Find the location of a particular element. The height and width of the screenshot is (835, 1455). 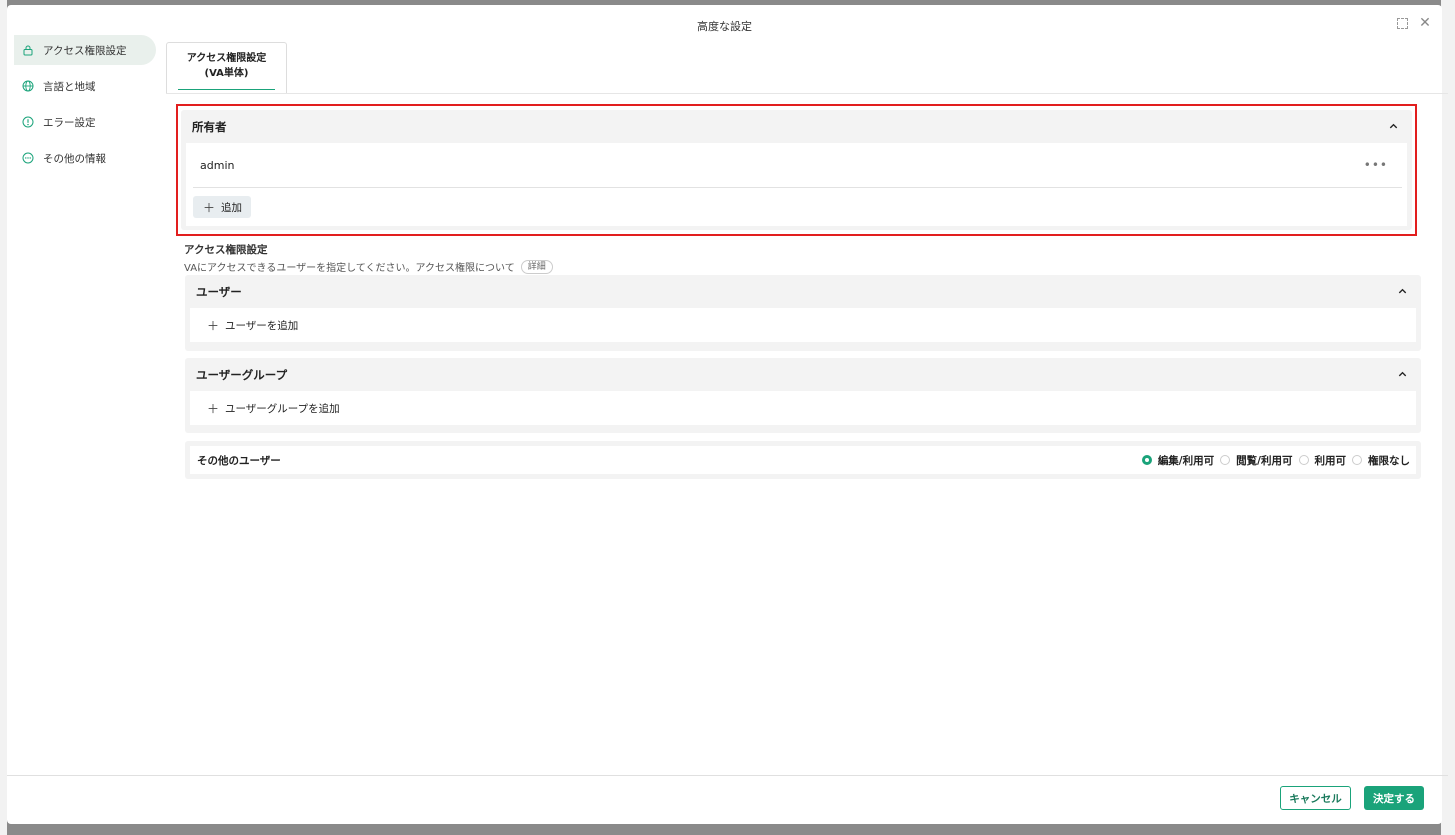

access-section-title: アクセス権限設定 is located at coordinates (226, 250).